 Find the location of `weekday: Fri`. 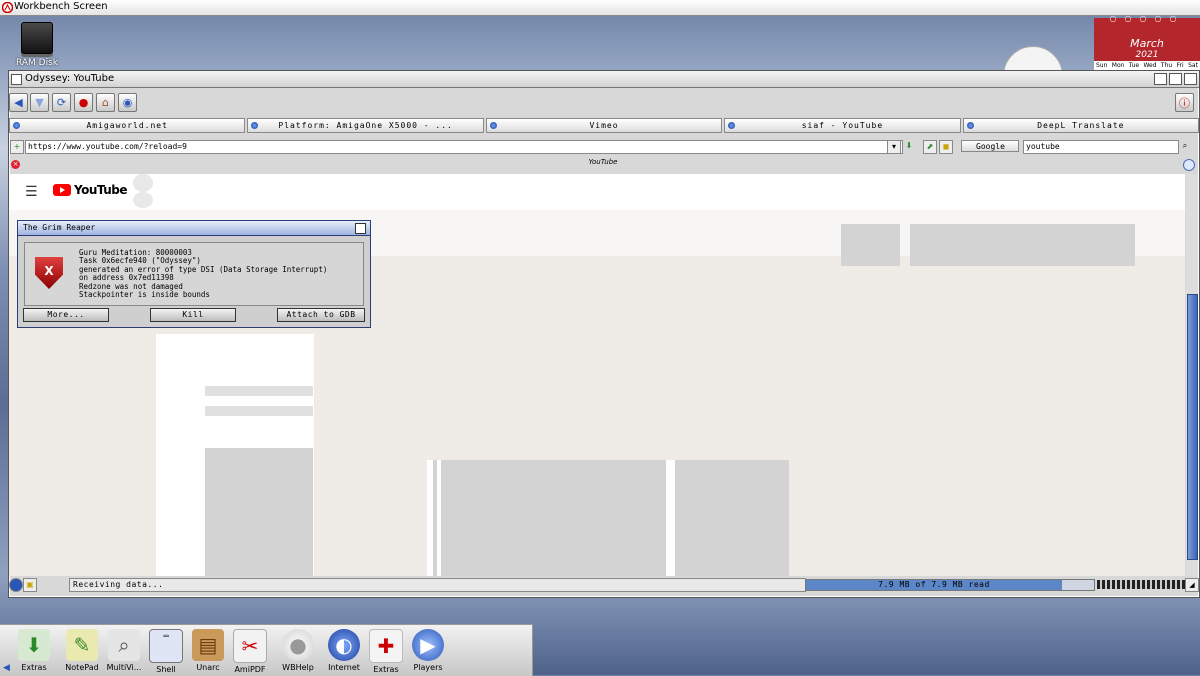

weekday: Fri is located at coordinates (1180, 65).